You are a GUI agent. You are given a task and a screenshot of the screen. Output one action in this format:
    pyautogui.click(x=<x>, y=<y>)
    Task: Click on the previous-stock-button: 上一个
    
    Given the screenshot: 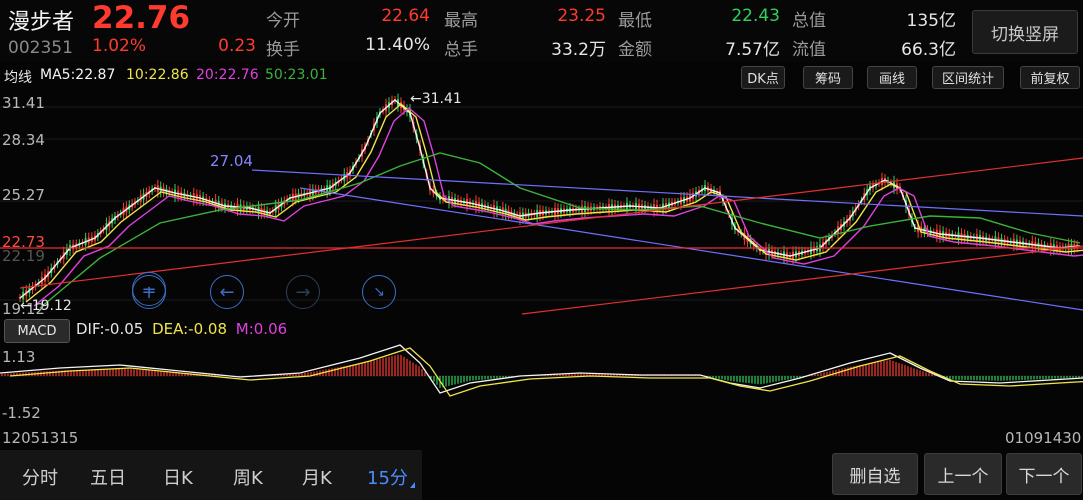 What is the action you would take?
    pyautogui.click(x=963, y=474)
    